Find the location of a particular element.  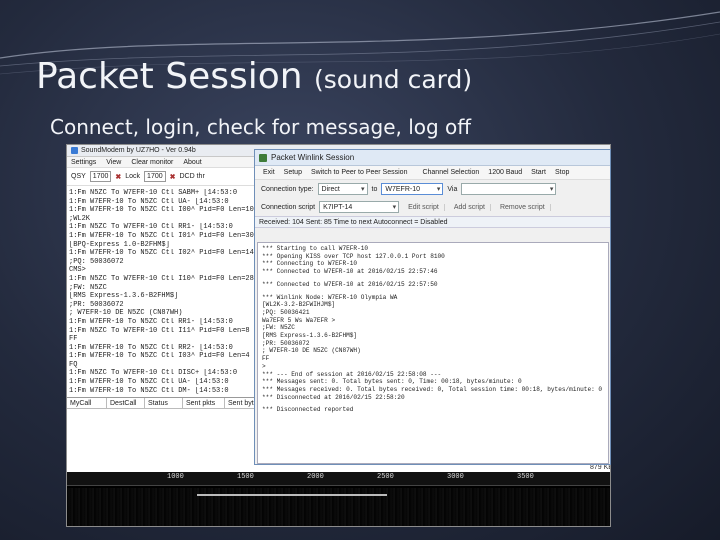

sm-freq-b-input: 1700 is located at coordinates (155, 176).